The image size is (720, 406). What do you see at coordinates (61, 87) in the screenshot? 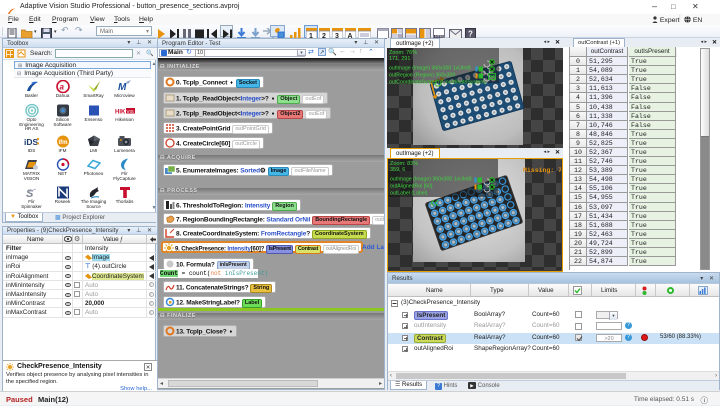
I see `svg-text: a` at bounding box center [61, 87].